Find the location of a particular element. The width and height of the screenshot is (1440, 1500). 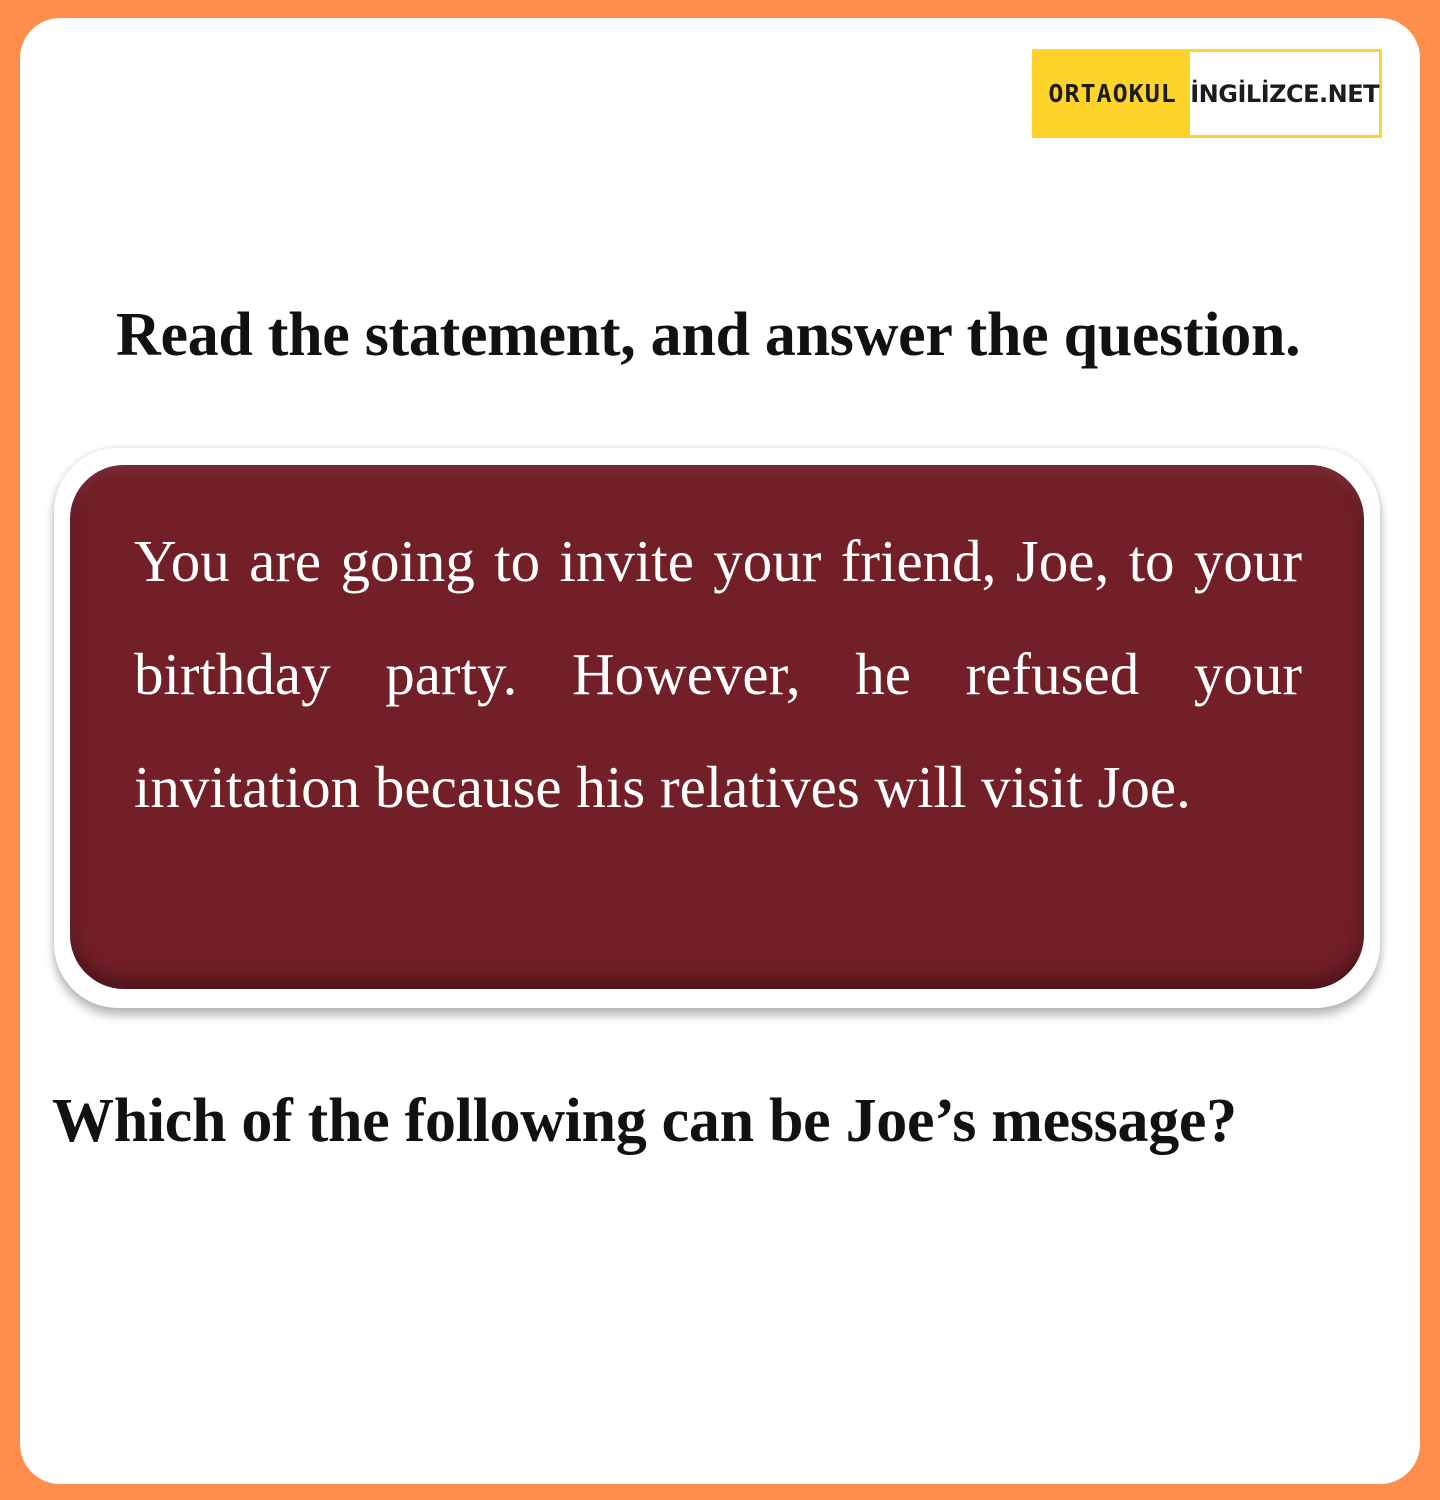

site-logo: ORTAOKUL İNGİLİZCE.NET is located at coordinates (1207, 93).